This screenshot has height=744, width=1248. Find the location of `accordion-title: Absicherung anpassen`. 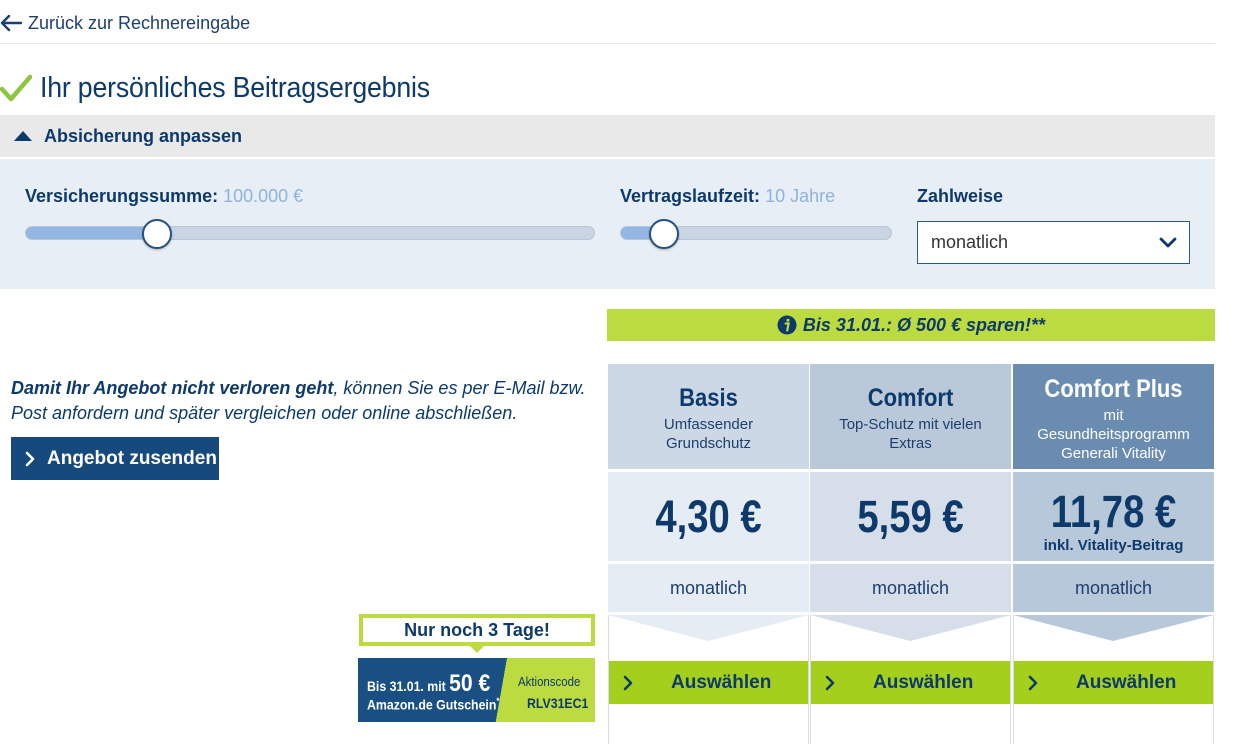

accordion-title: Absicherung anpassen is located at coordinates (143, 135).